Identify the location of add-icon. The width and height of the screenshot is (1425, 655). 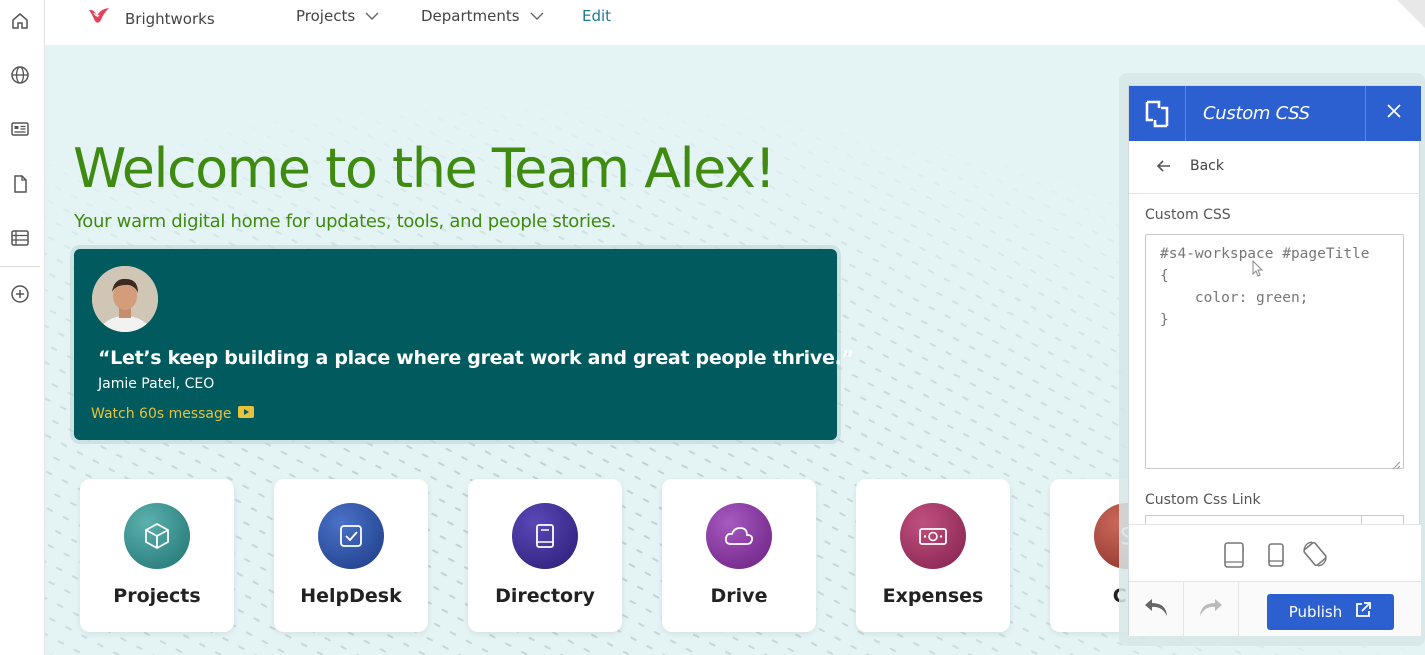
(20, 294).